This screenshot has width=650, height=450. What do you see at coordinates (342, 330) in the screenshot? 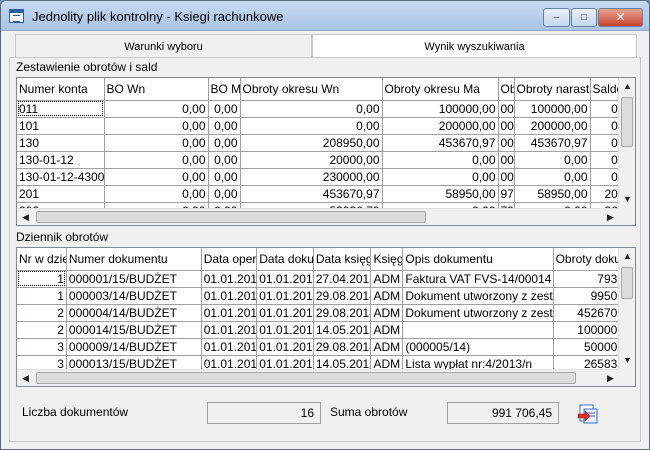
I see `table-cell: 14.05.2015` at bounding box center [342, 330].